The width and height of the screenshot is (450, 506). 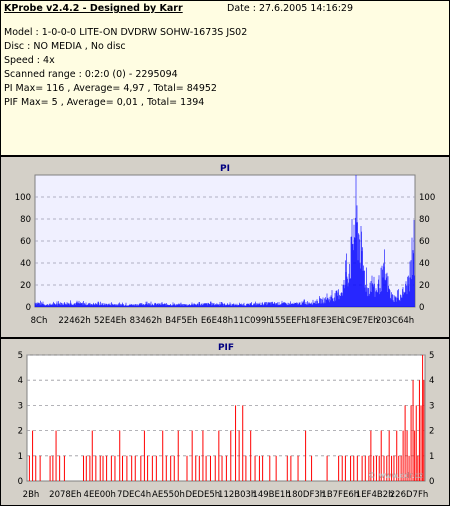 I want to click on pif-y-tick-label-right: 5, so click(x=431, y=356).